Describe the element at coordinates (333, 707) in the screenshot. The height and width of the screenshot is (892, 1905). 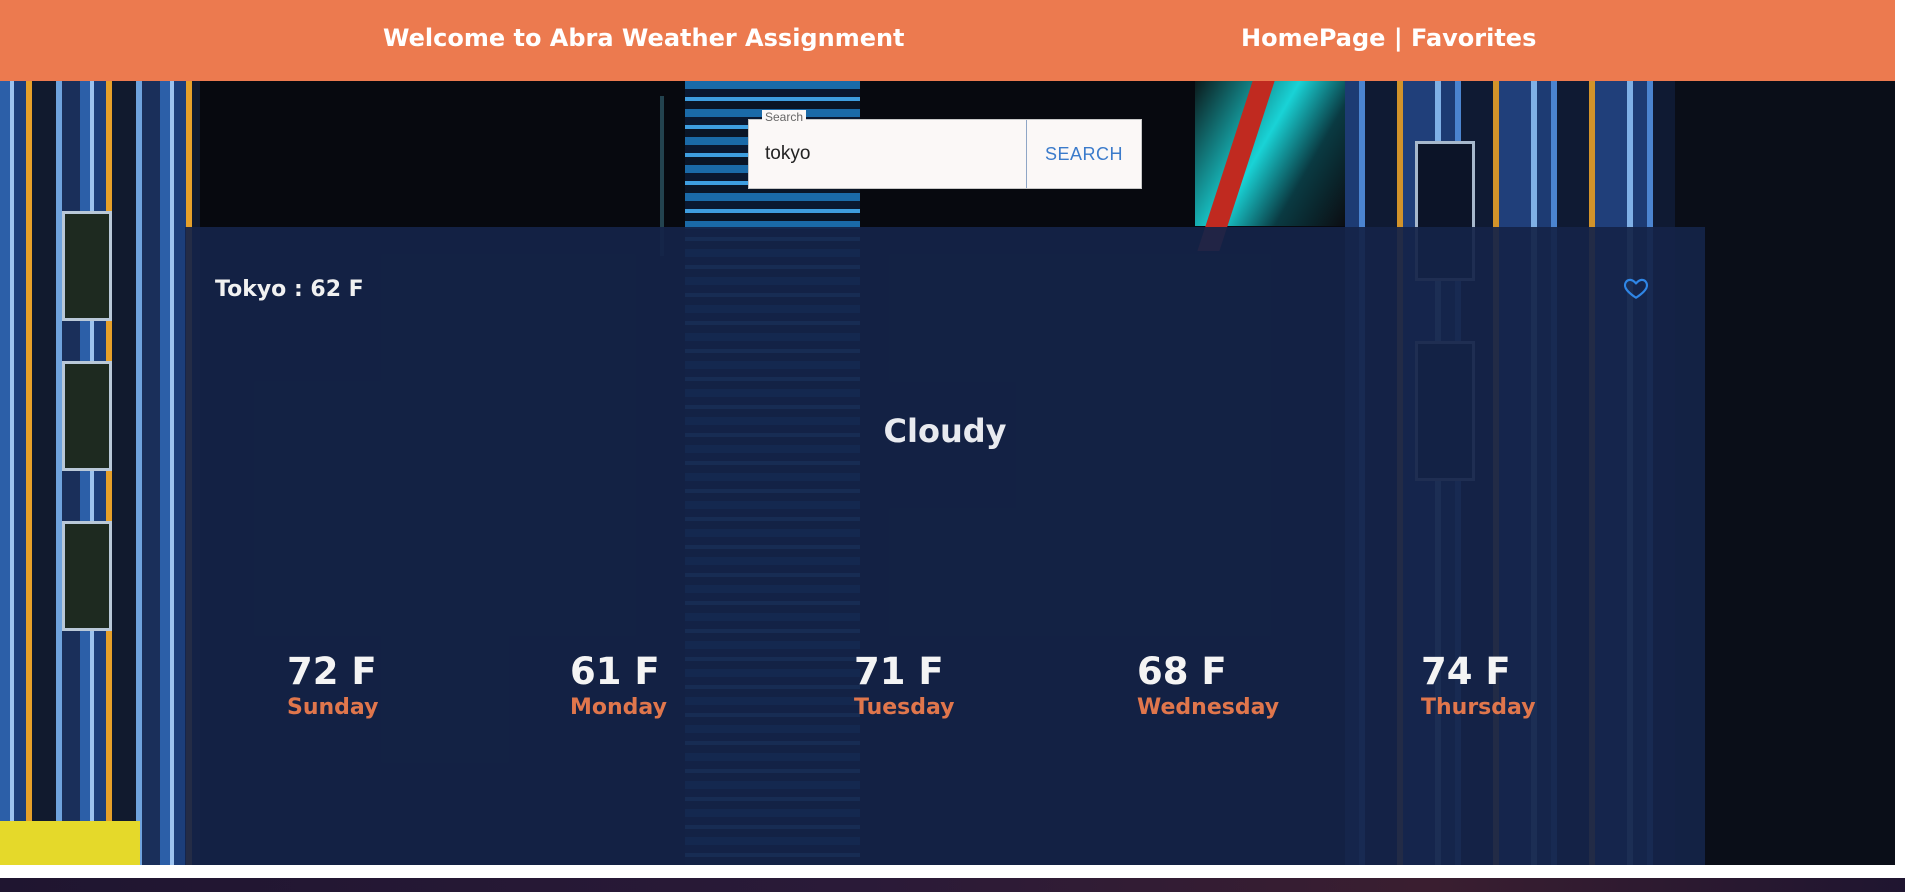
I see `forecast-day-name: Sunday` at that location.